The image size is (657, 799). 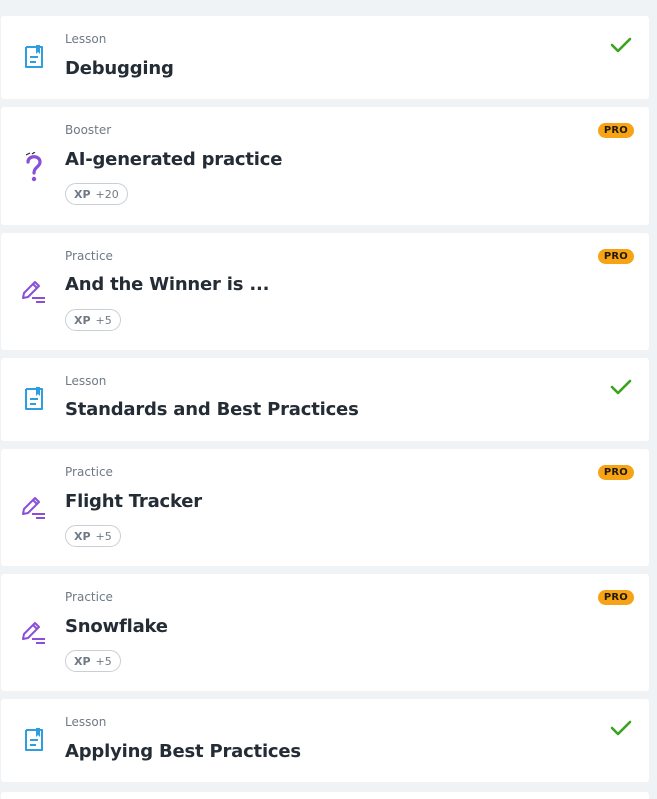 I want to click on item-title: Flight Tracker, so click(x=133, y=501).